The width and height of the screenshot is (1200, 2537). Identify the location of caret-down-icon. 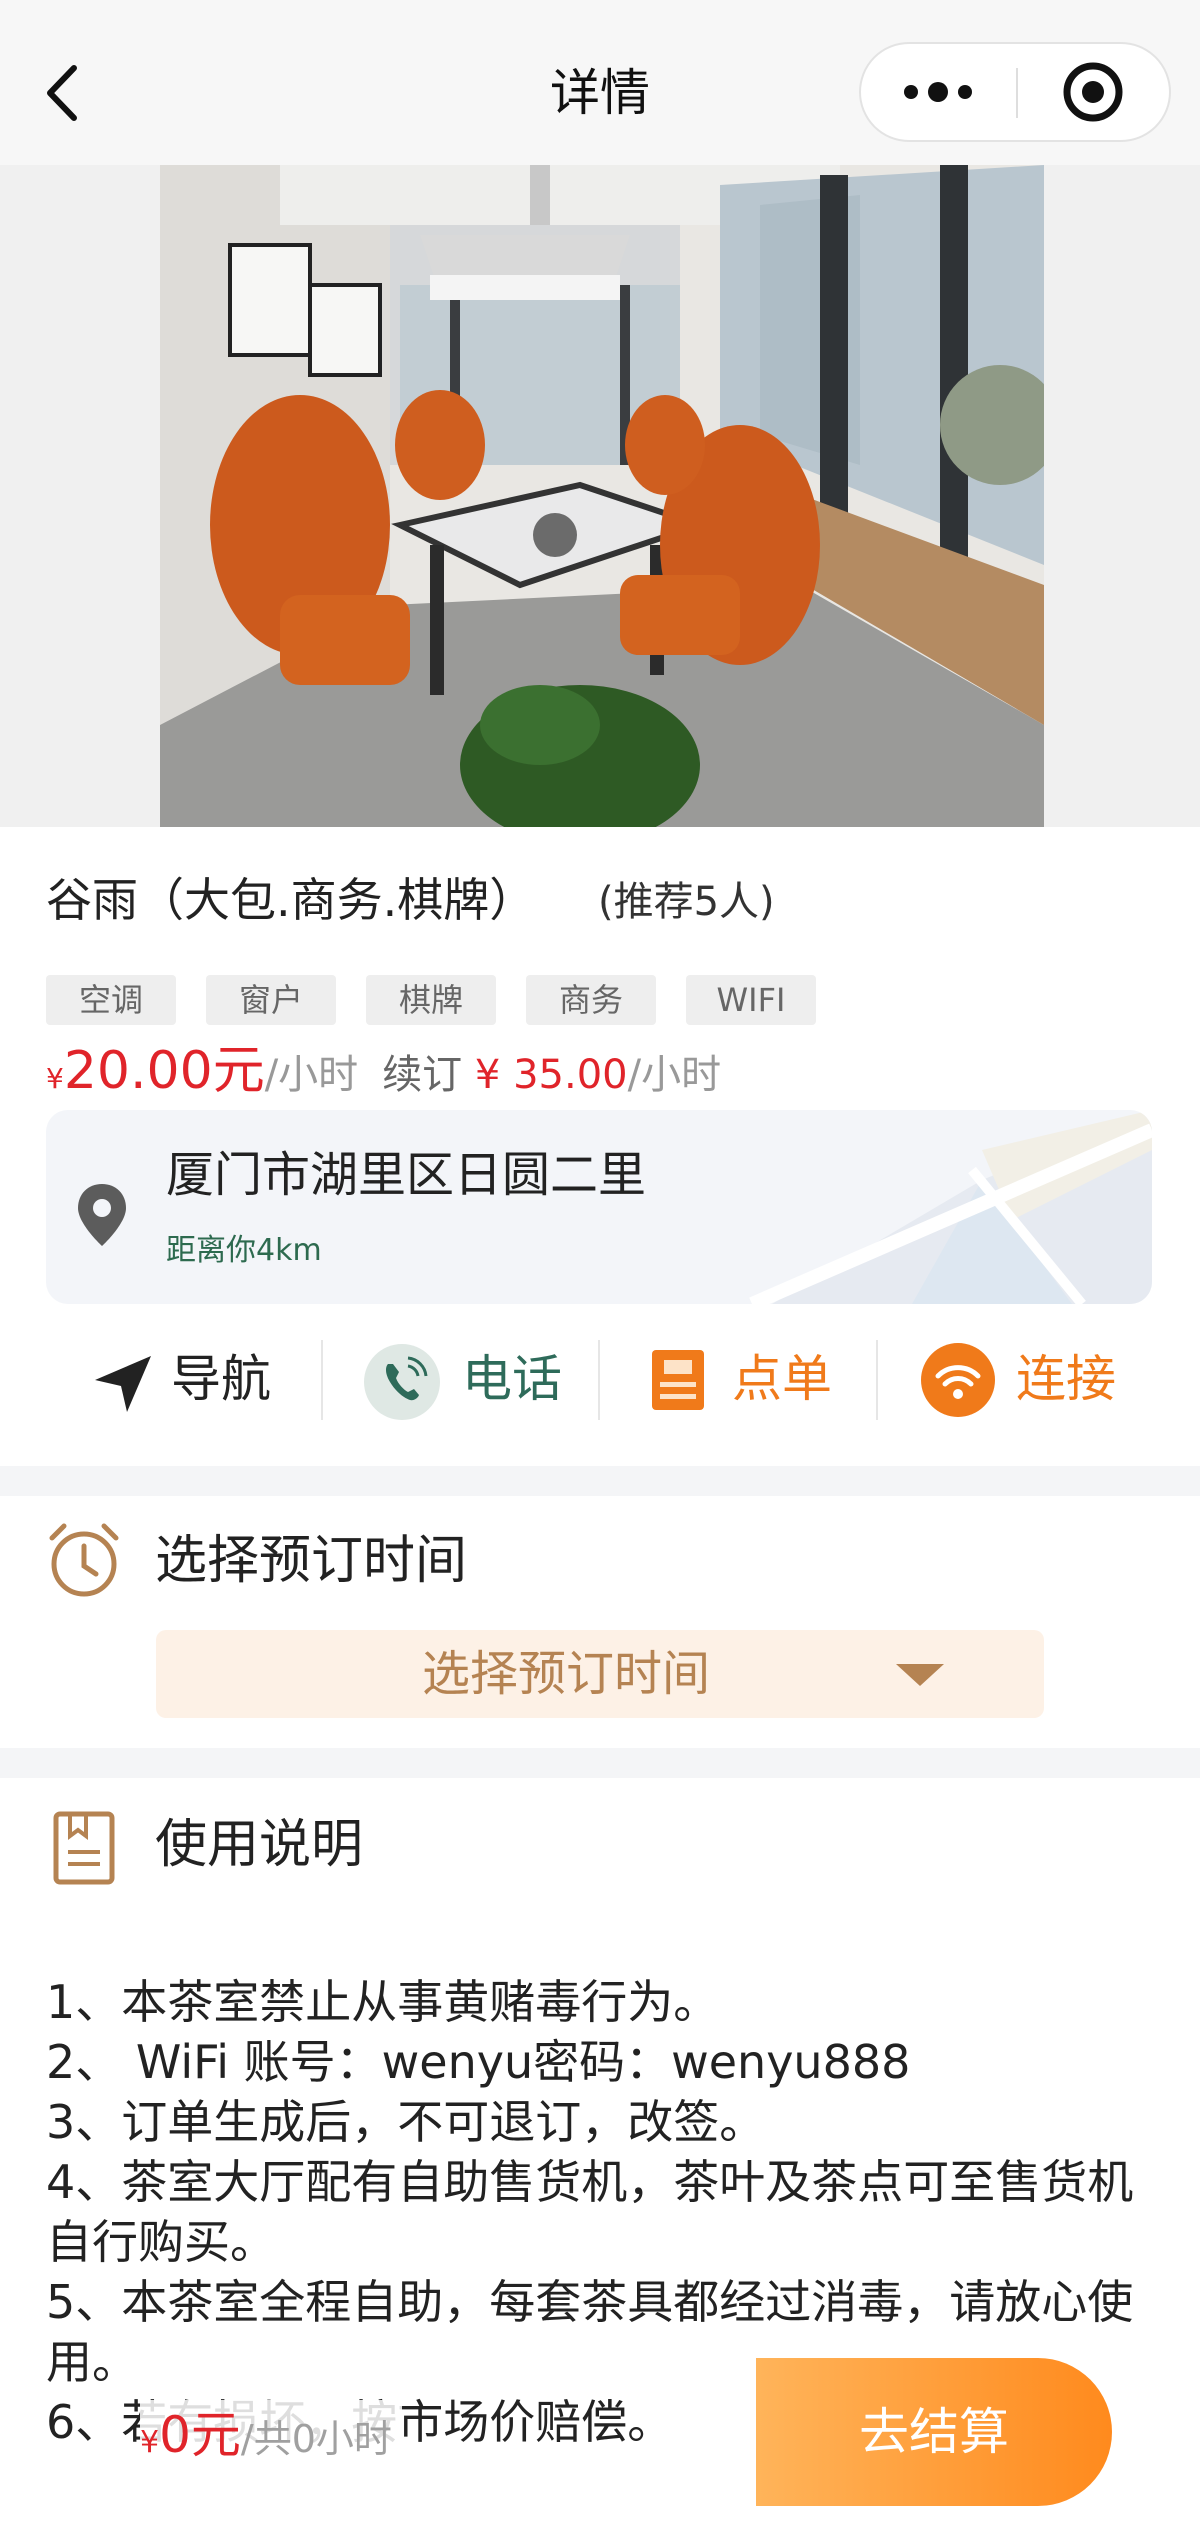
(920, 1675).